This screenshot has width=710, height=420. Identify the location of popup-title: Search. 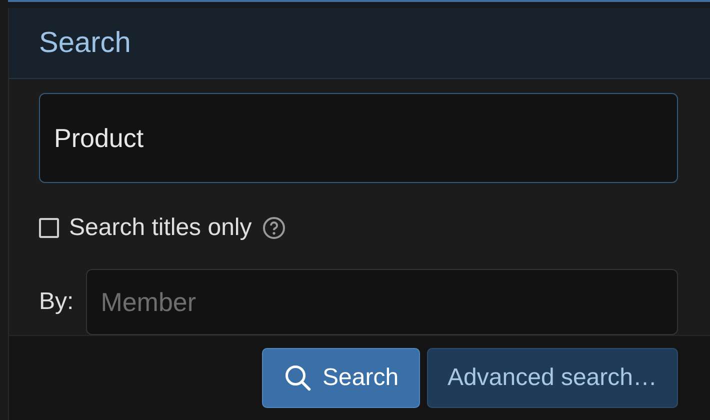
(85, 43).